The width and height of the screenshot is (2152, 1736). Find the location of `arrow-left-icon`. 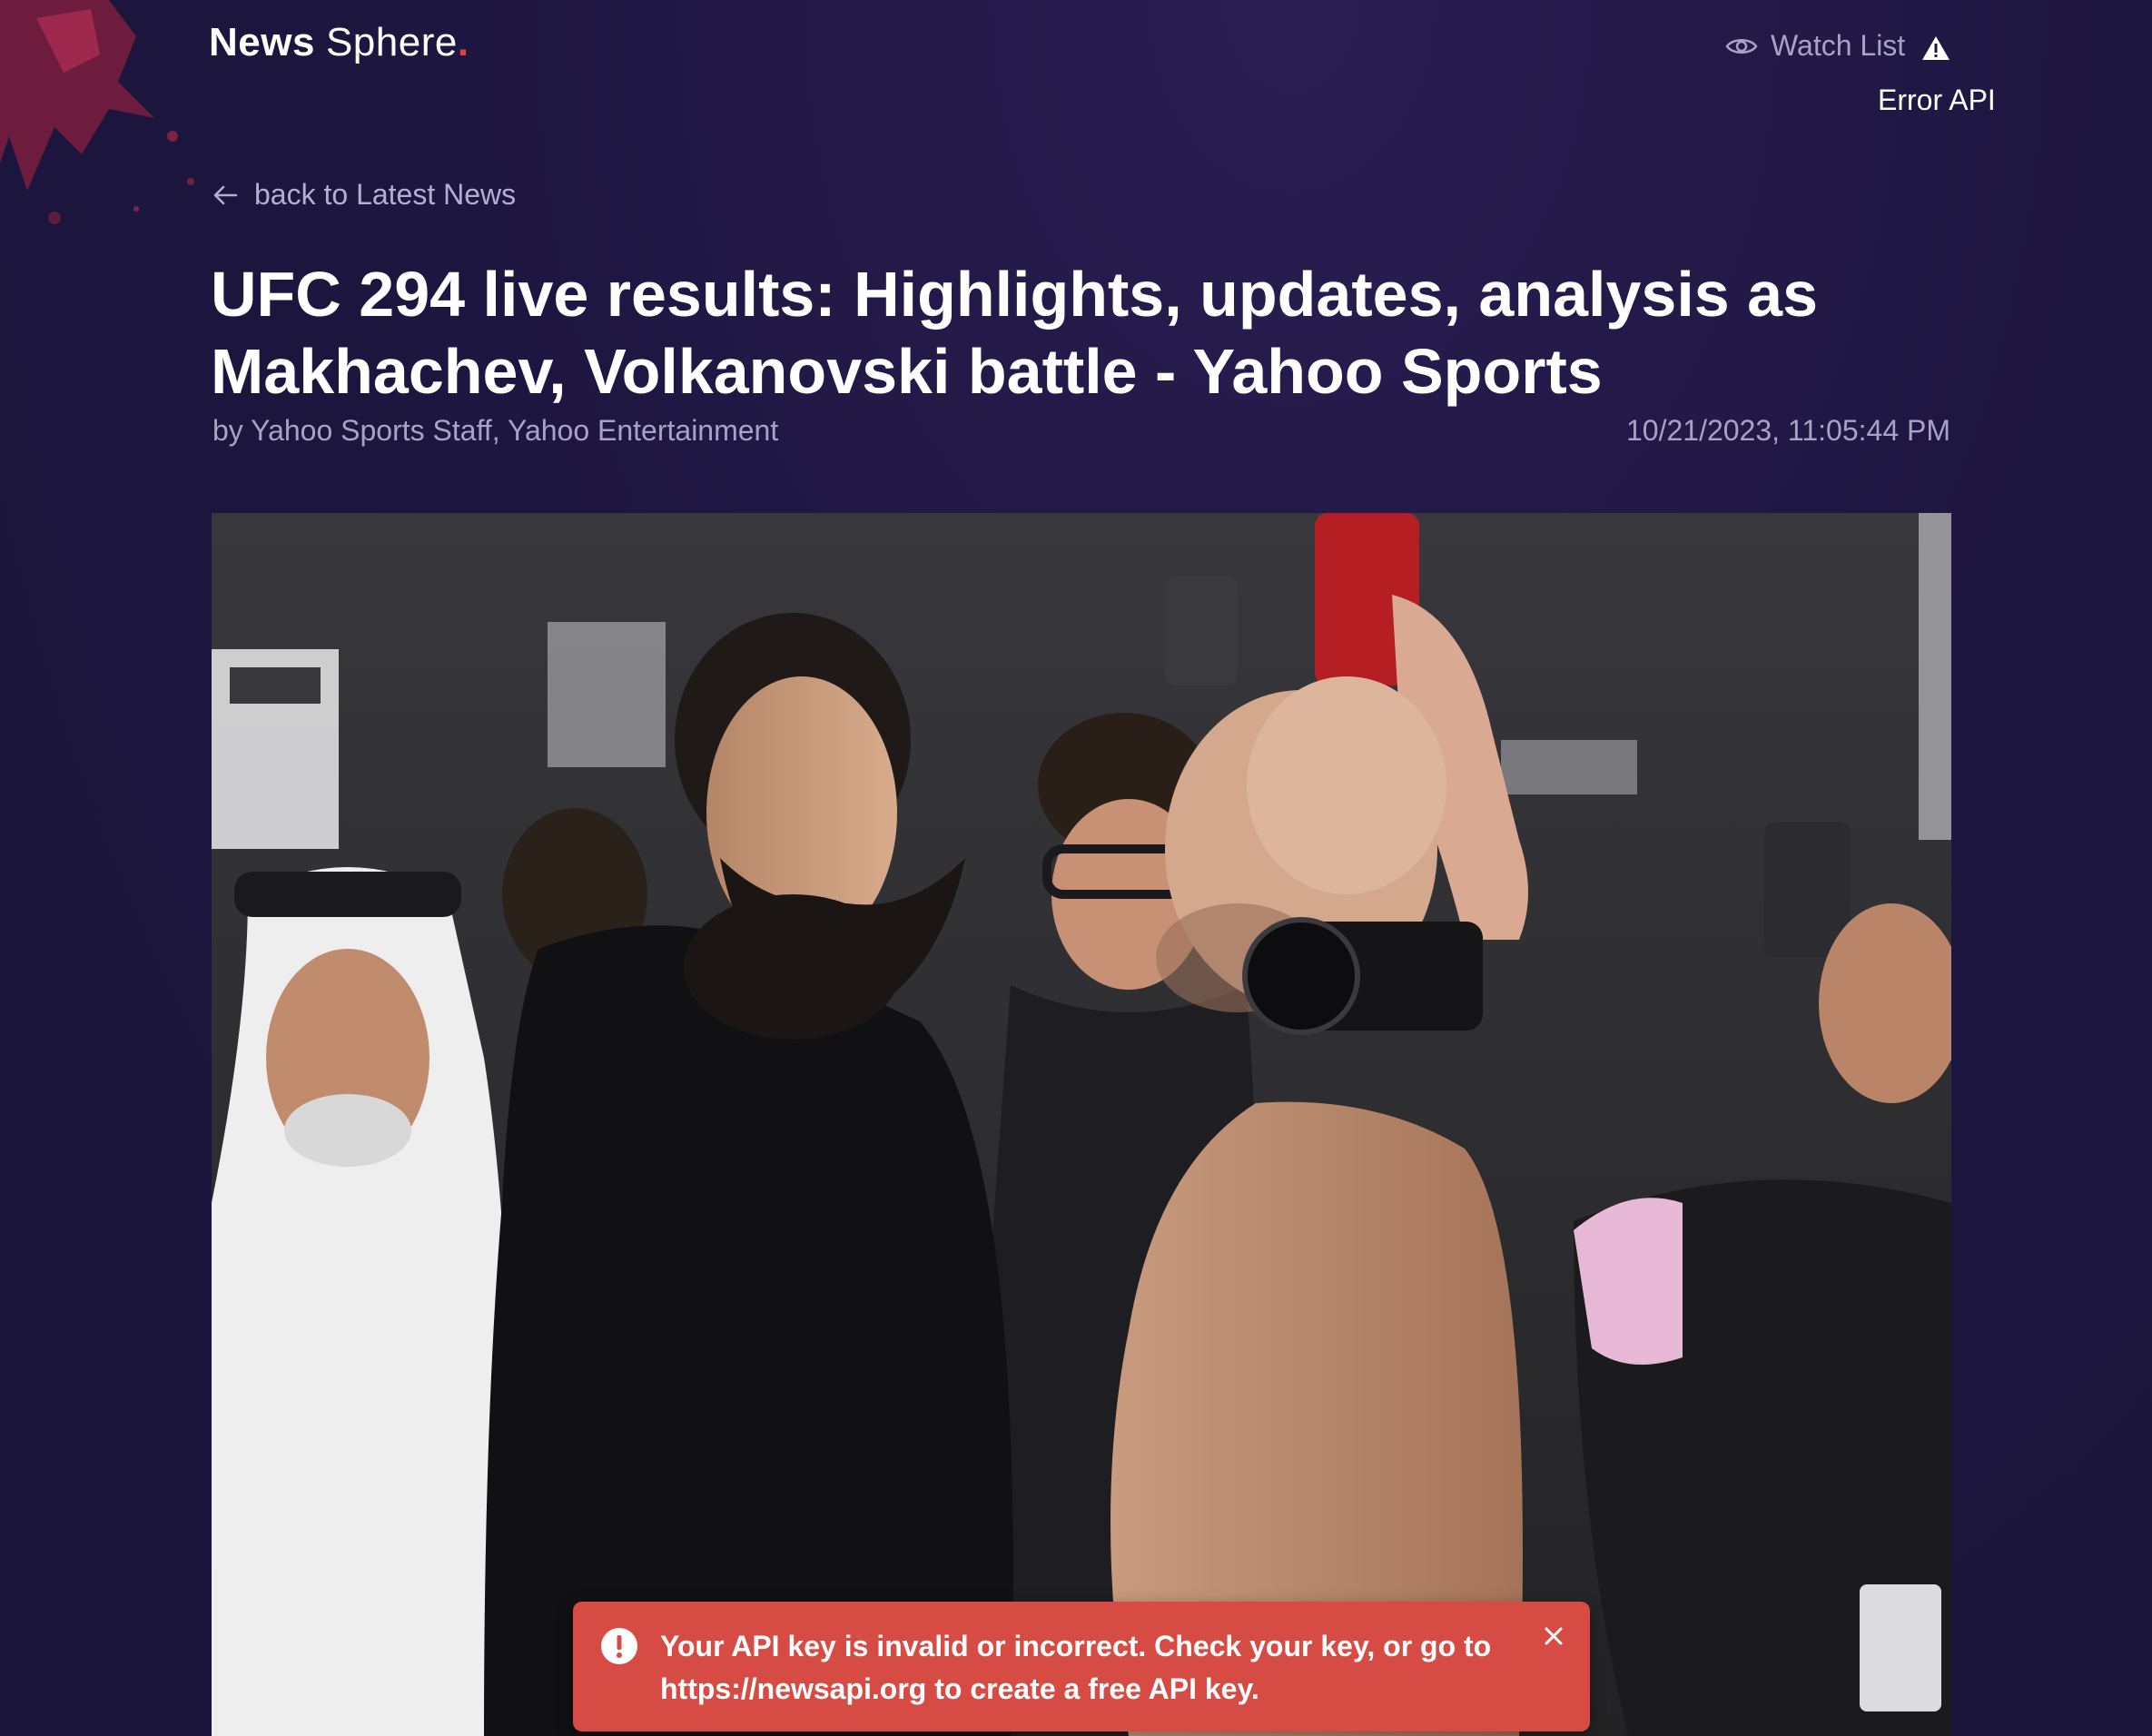

arrow-left-icon is located at coordinates (225, 194).